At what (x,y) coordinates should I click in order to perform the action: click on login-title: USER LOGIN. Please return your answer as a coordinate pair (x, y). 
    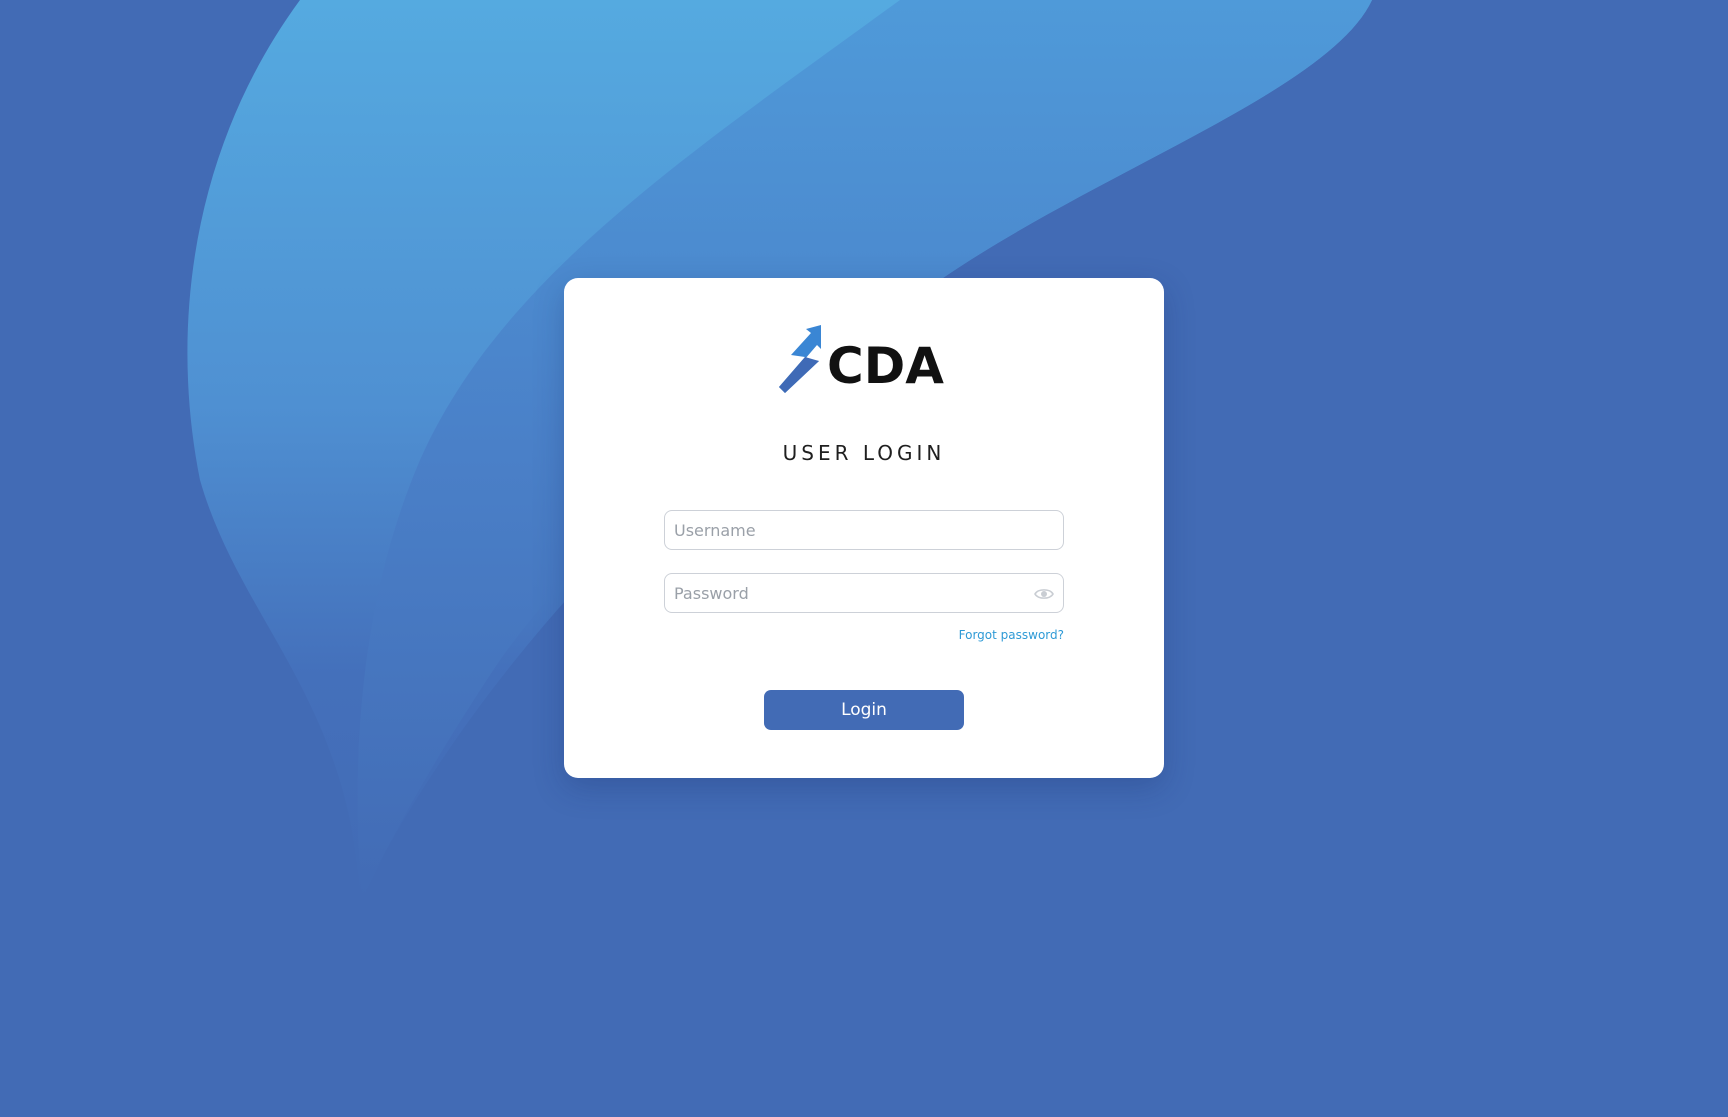
    Looking at the image, I should click on (864, 453).